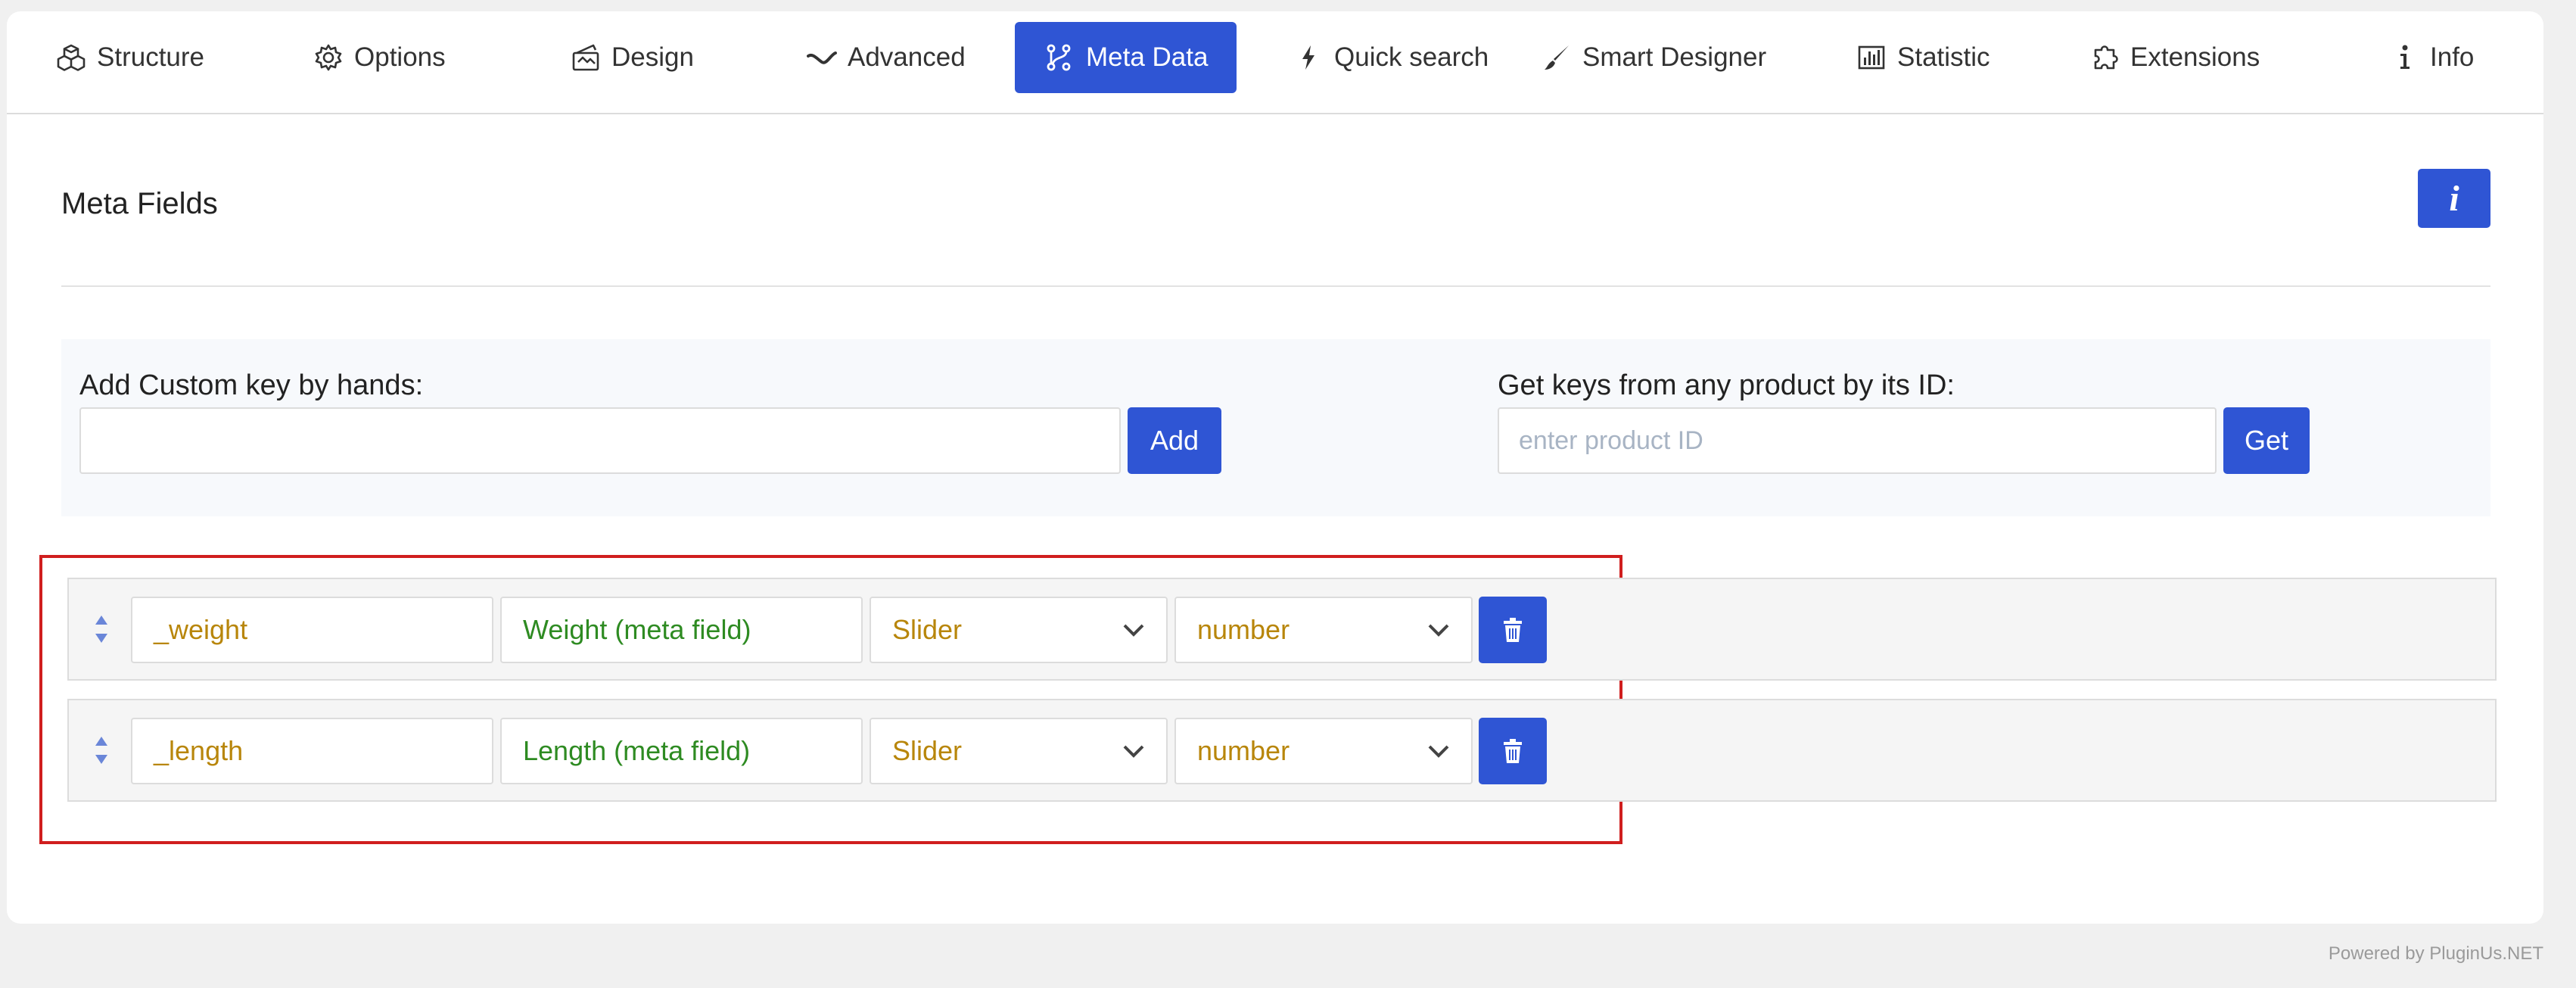  Describe the element at coordinates (586, 57) in the screenshot. I see `design-icon` at that location.